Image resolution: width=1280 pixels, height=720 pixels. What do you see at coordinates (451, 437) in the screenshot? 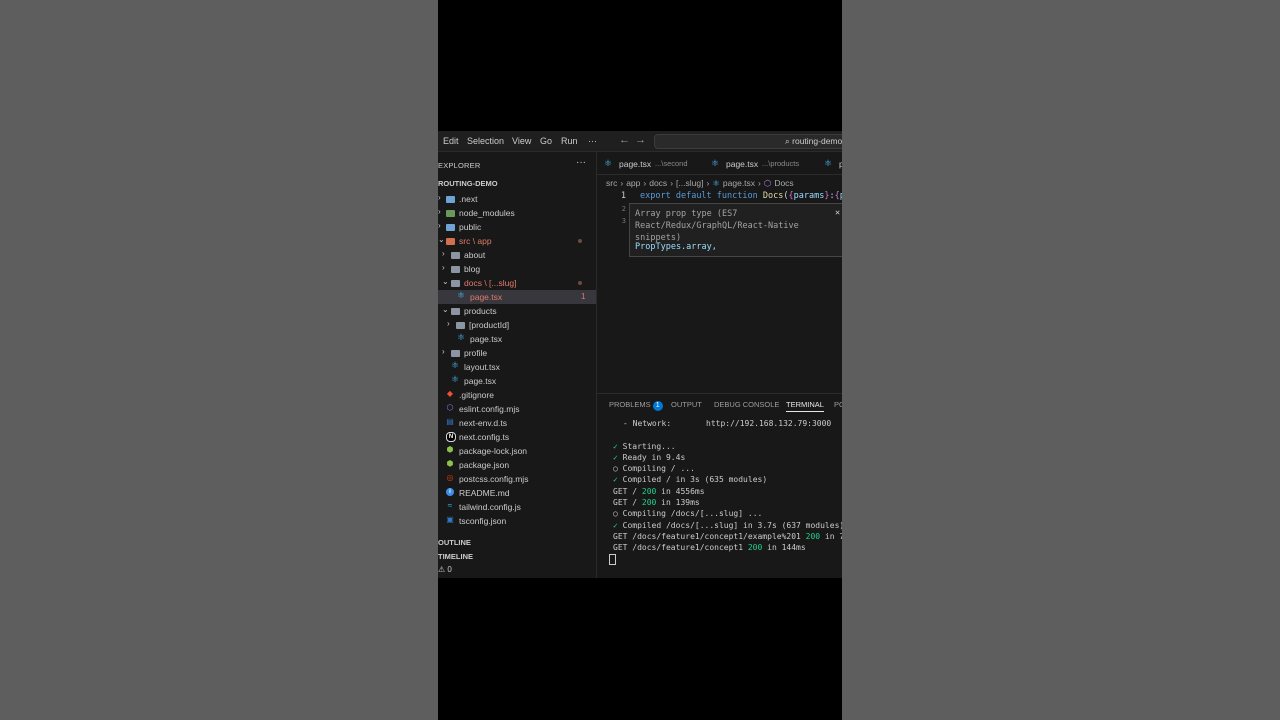
I see `nextjs-icon: N` at bounding box center [451, 437].